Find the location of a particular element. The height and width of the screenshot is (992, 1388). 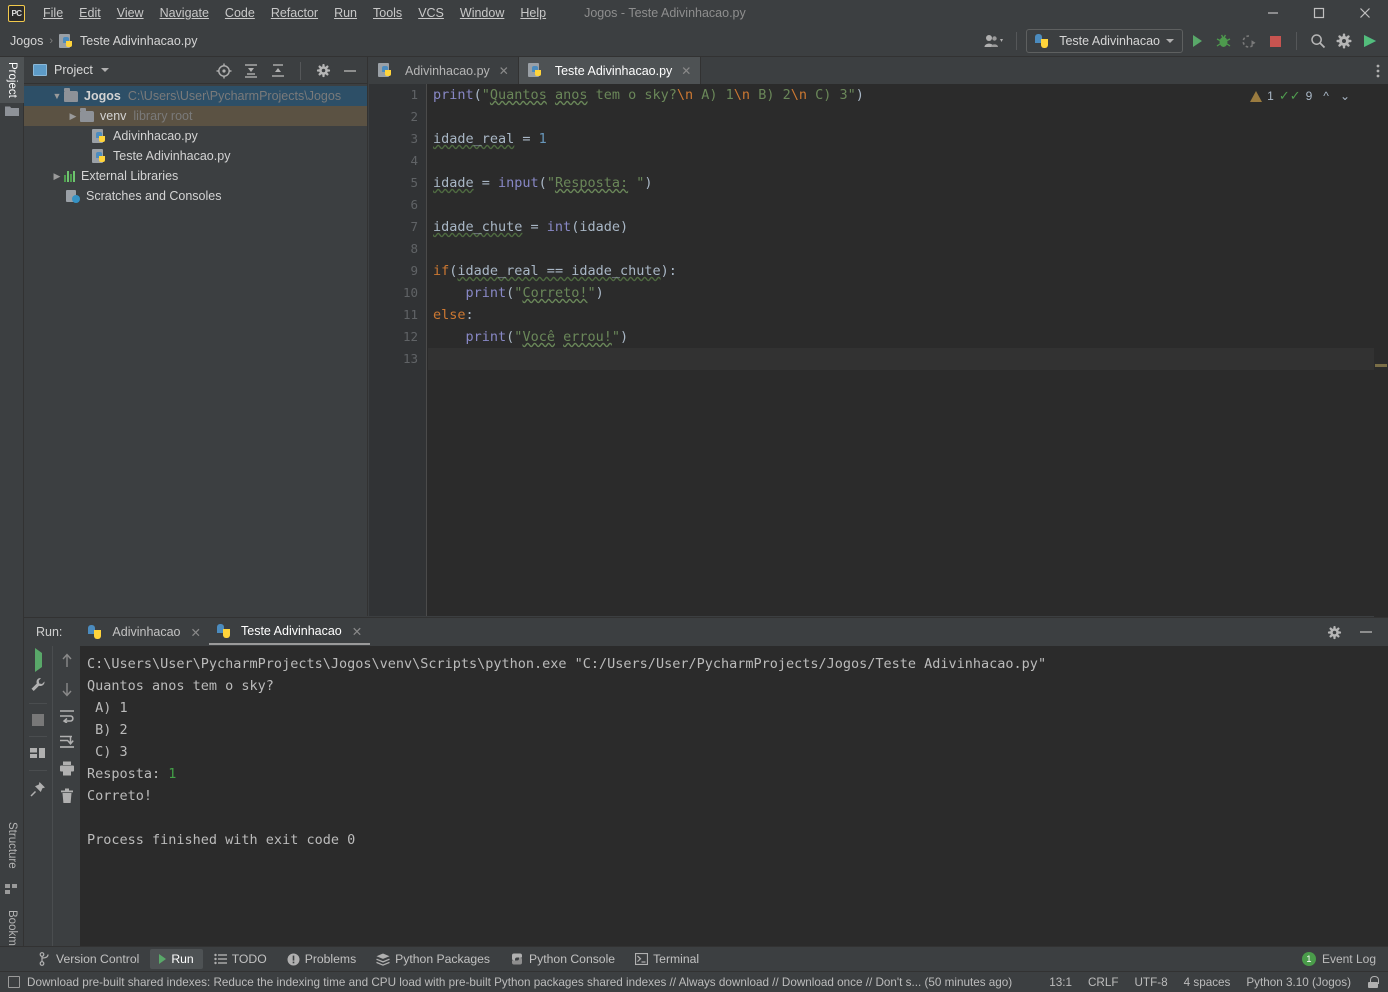

editor-marker-bar is located at coordinates (1381, 377).